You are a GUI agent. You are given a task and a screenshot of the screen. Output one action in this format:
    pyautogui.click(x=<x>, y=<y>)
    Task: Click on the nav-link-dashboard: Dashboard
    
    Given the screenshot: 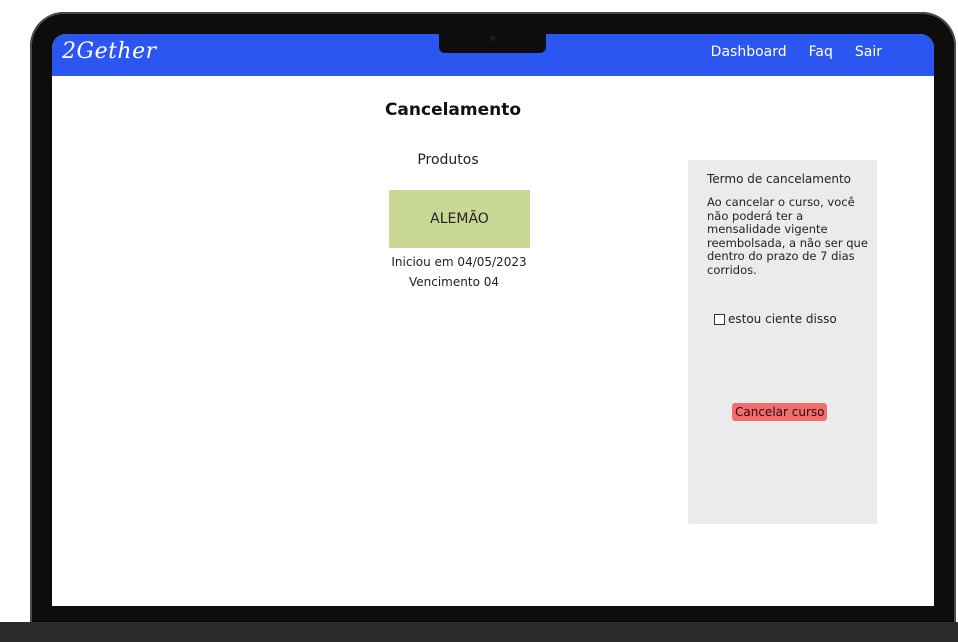 What is the action you would take?
    pyautogui.click(x=749, y=52)
    